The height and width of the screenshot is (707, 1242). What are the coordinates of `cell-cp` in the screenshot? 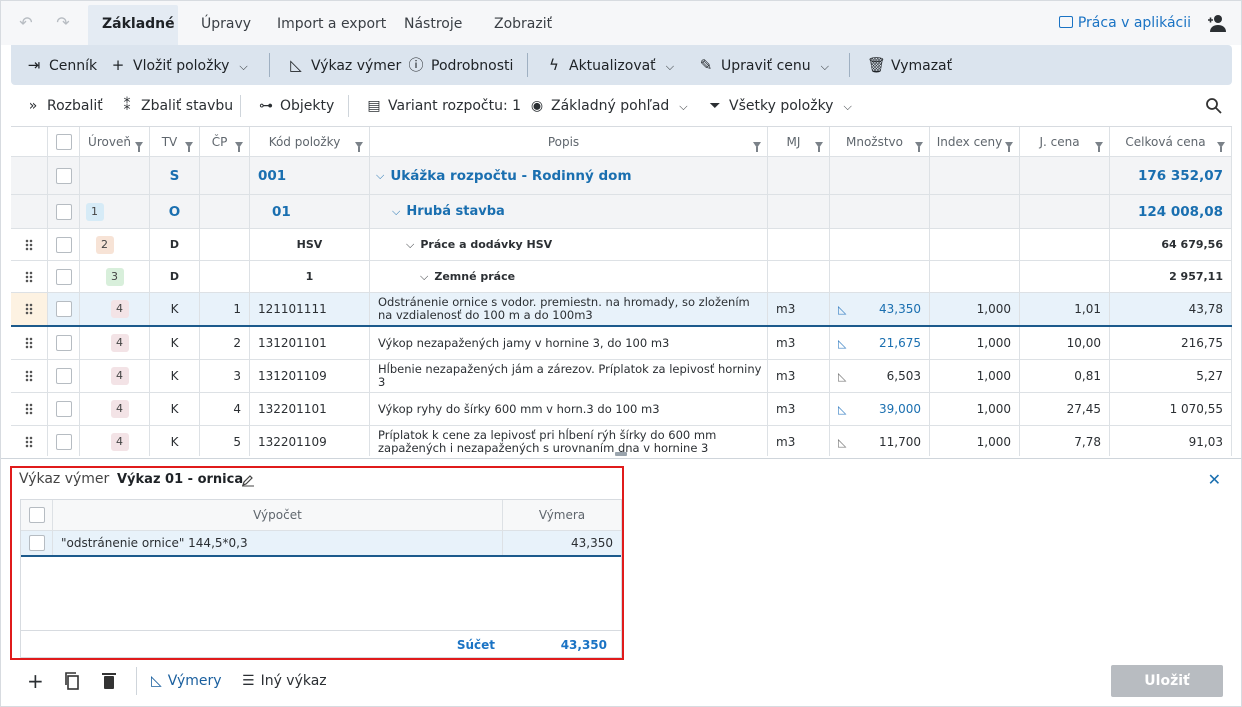 It's located at (225, 276).